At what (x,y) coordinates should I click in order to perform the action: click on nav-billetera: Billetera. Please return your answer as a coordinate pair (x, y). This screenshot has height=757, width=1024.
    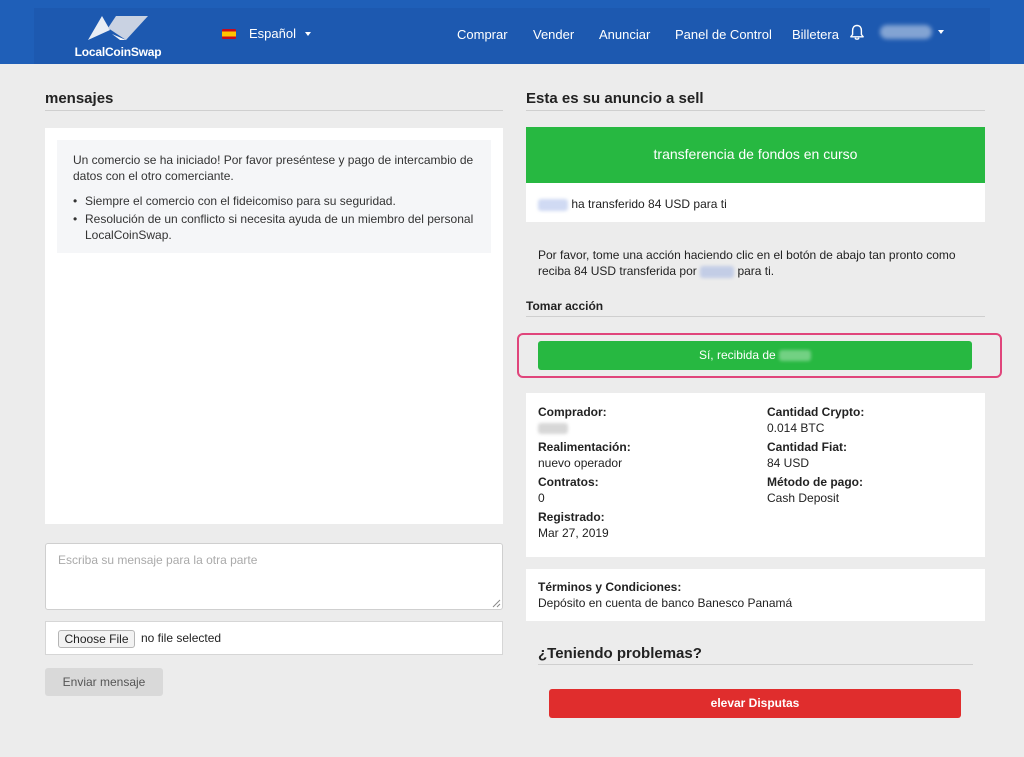
    Looking at the image, I should click on (815, 34).